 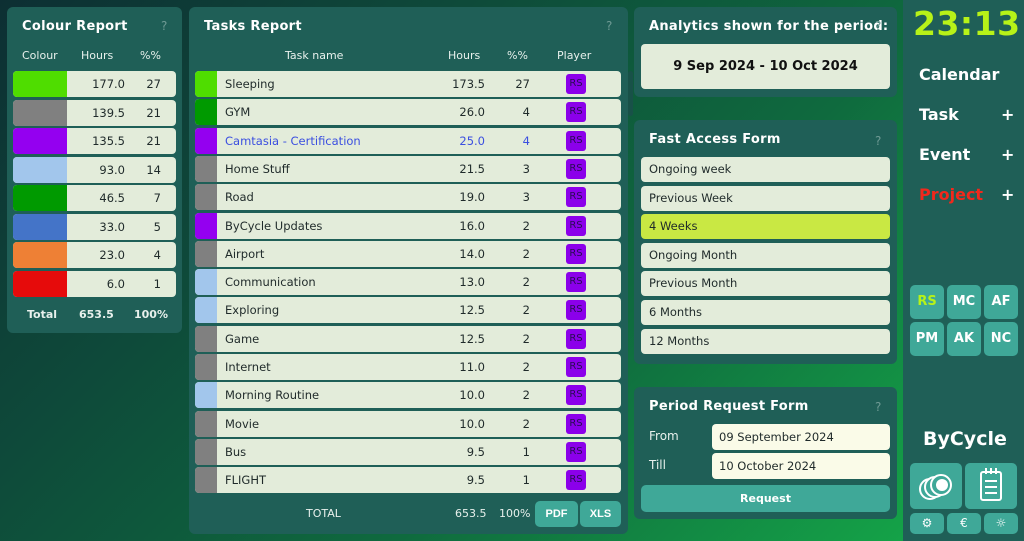 What do you see at coordinates (408, 282) in the screenshot?
I see `task-row: Communication 13.0 2 RS` at bounding box center [408, 282].